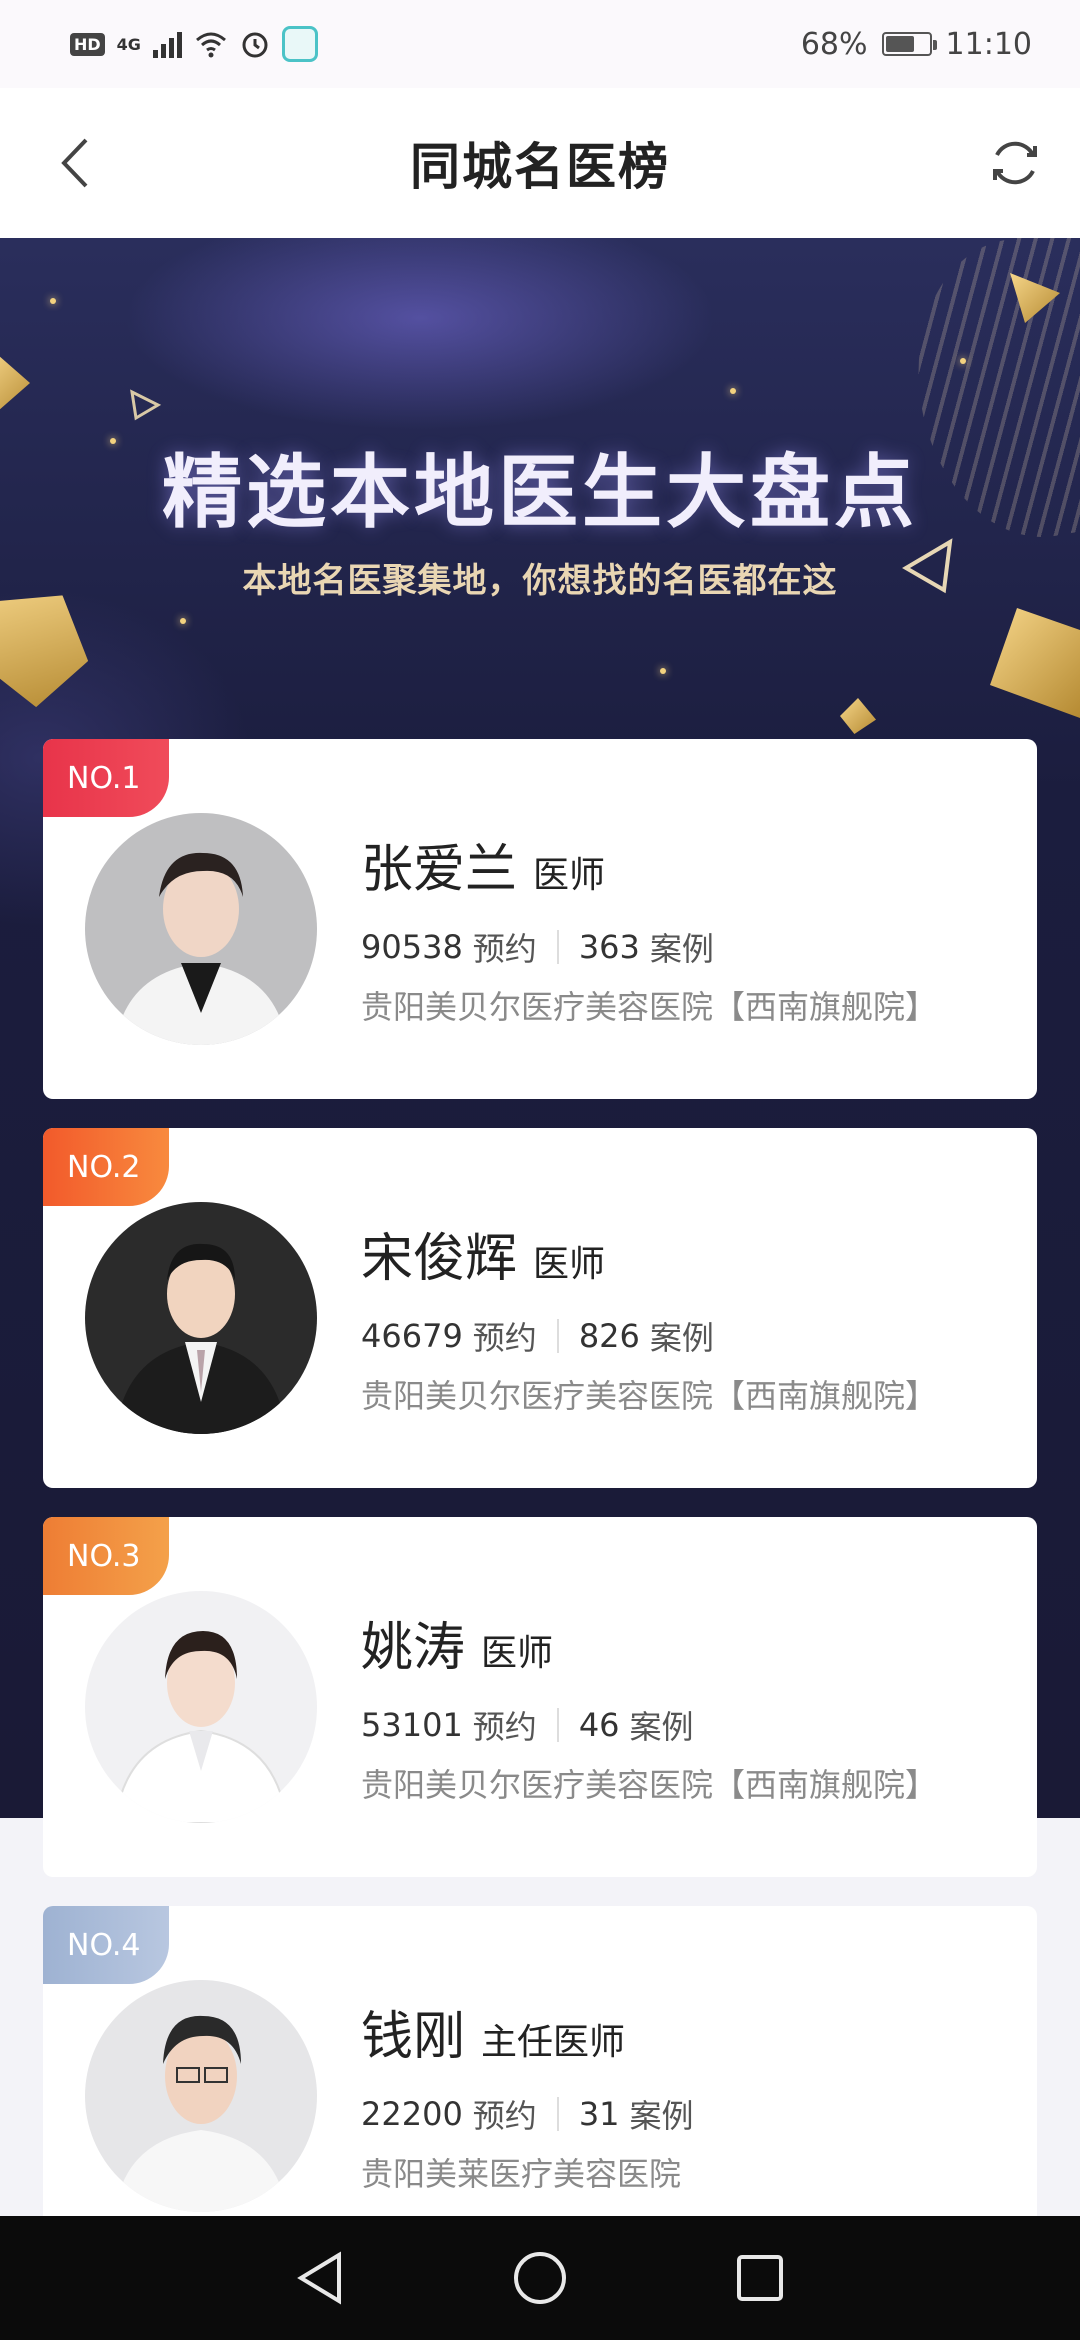 The width and height of the screenshot is (1080, 2340). I want to click on refresh-icon, so click(1015, 163).